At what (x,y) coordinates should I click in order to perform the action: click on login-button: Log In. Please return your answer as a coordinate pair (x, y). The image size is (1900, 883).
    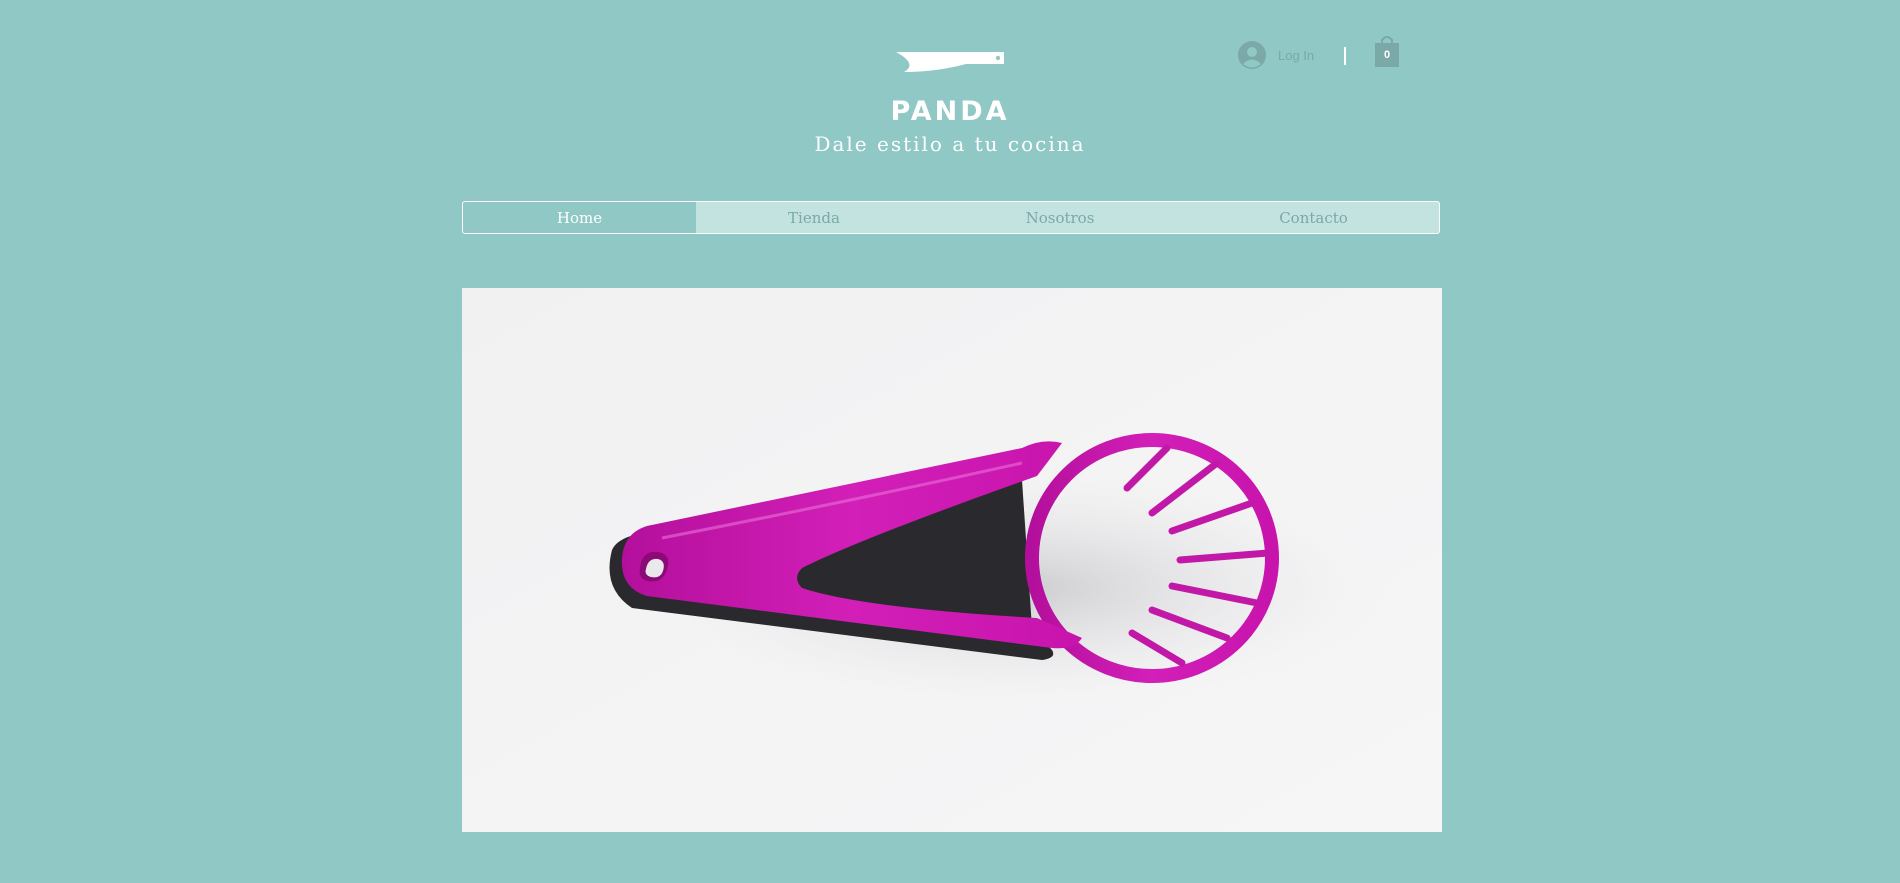
    Looking at the image, I should click on (1276, 55).